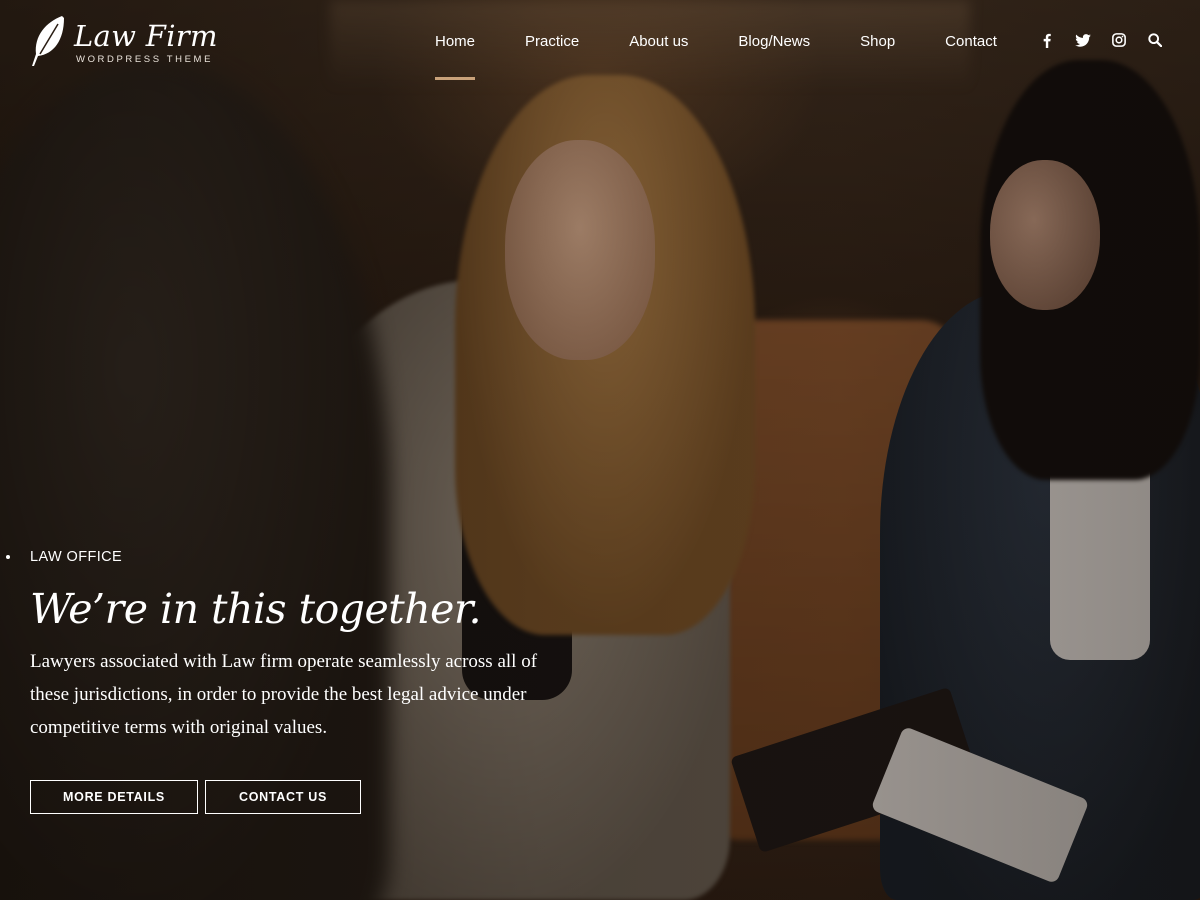 Image resolution: width=1200 pixels, height=900 pixels. I want to click on site-logo: Law Firm WORDPRESS THEME, so click(123, 41).